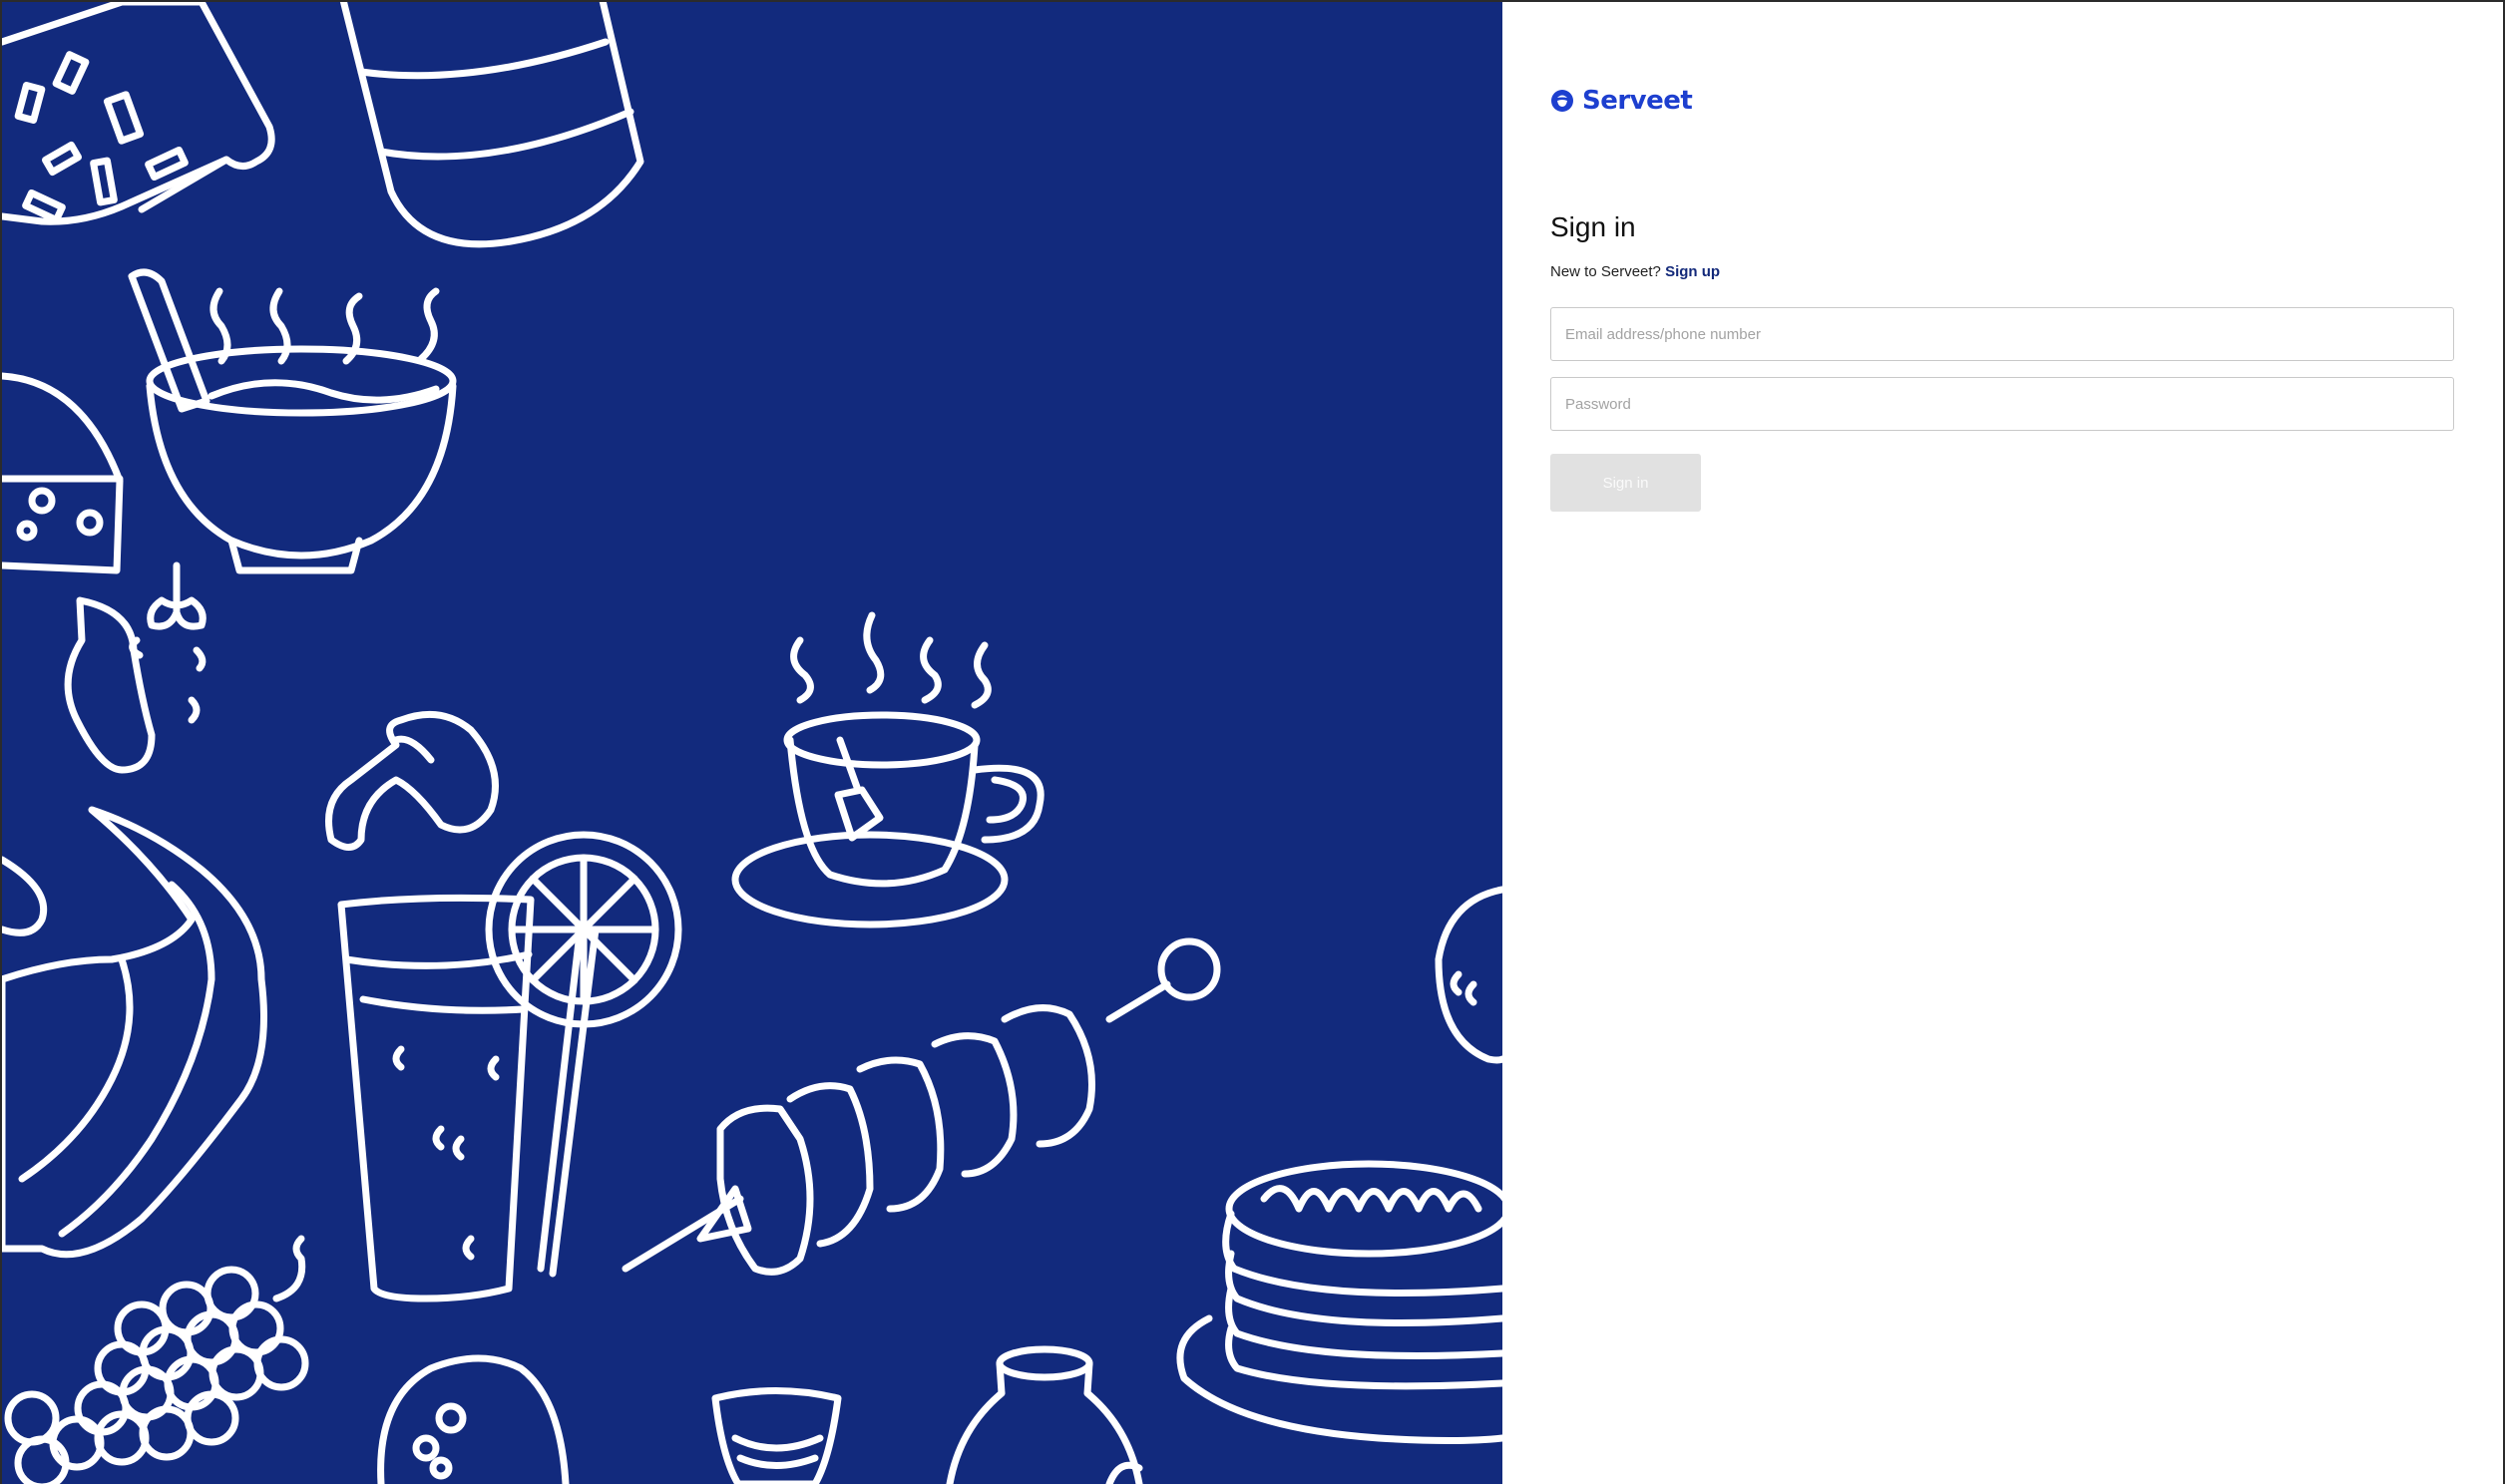 Image resolution: width=2505 pixels, height=1484 pixels. What do you see at coordinates (135, 667) in the screenshot?
I see `strawberry-doodle` at bounding box center [135, 667].